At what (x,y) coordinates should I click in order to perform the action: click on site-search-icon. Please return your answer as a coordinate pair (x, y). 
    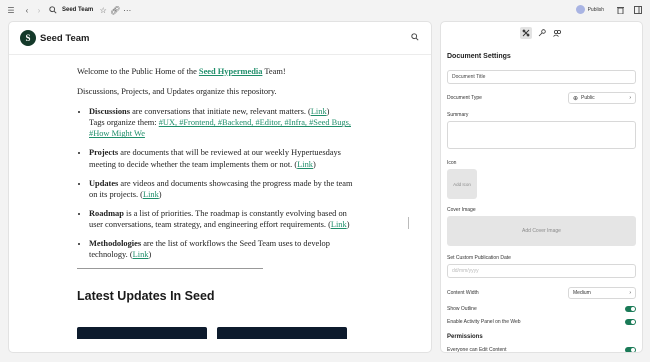
    Looking at the image, I should click on (415, 38).